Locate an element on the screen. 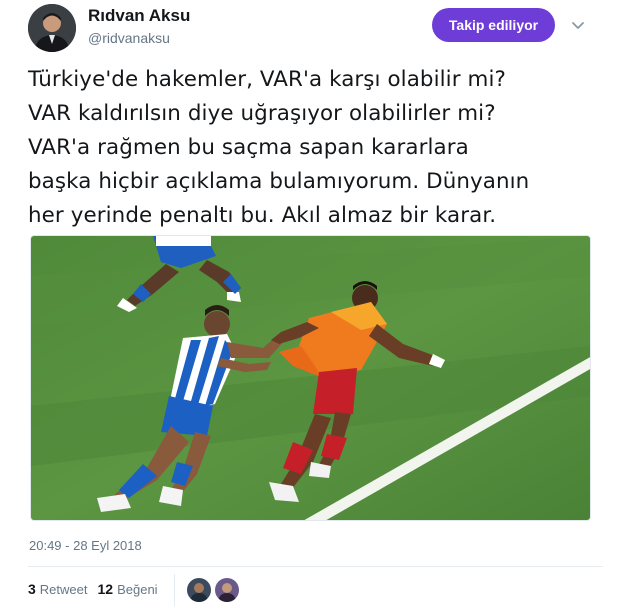  chevron-down-icon is located at coordinates (578, 25).